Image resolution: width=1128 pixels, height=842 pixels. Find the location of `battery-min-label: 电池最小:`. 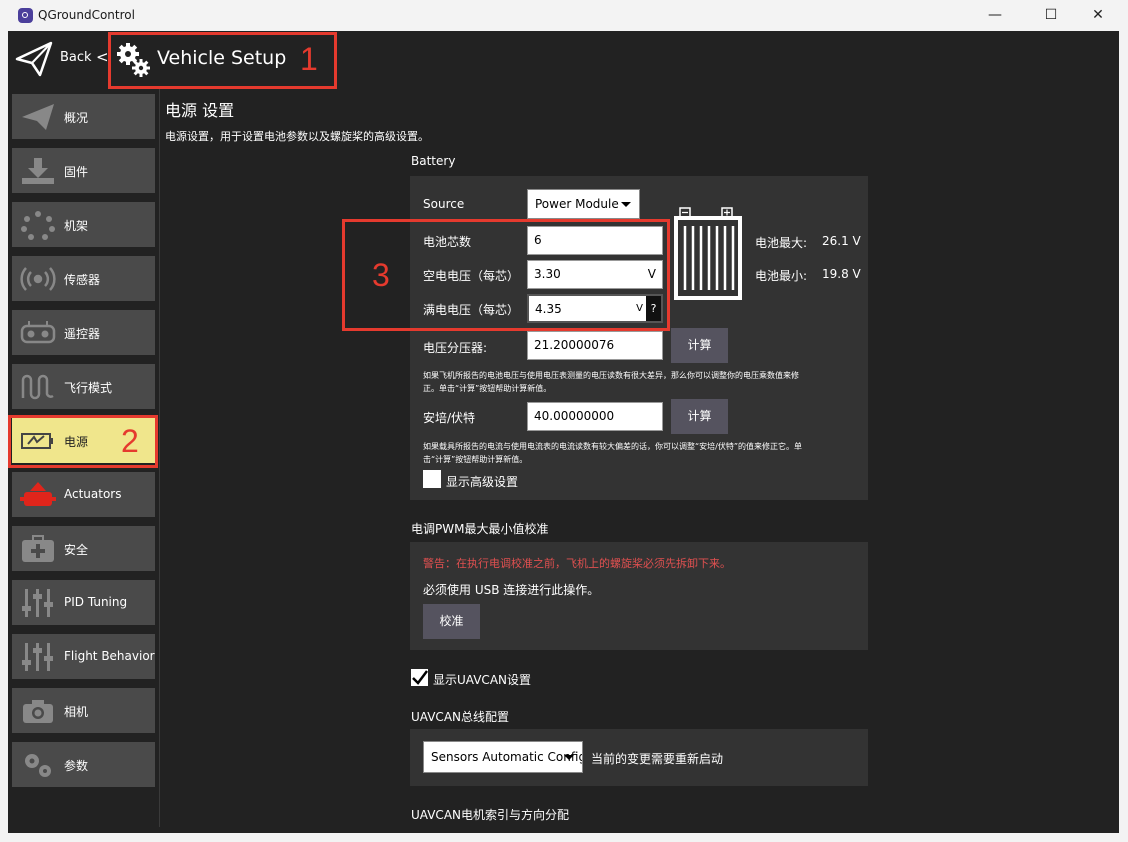

battery-min-label: 电池最小: is located at coordinates (781, 276).